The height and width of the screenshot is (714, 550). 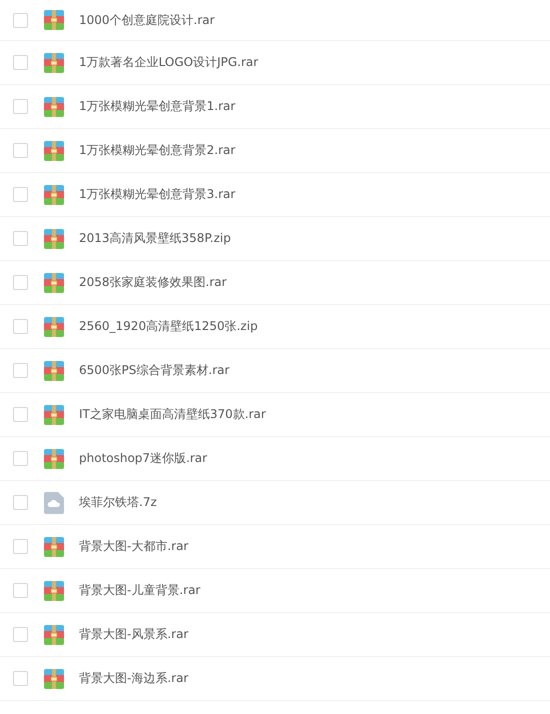 What do you see at coordinates (147, 20) in the screenshot?
I see `file-name: 1000个创意庭院设计.rar` at bounding box center [147, 20].